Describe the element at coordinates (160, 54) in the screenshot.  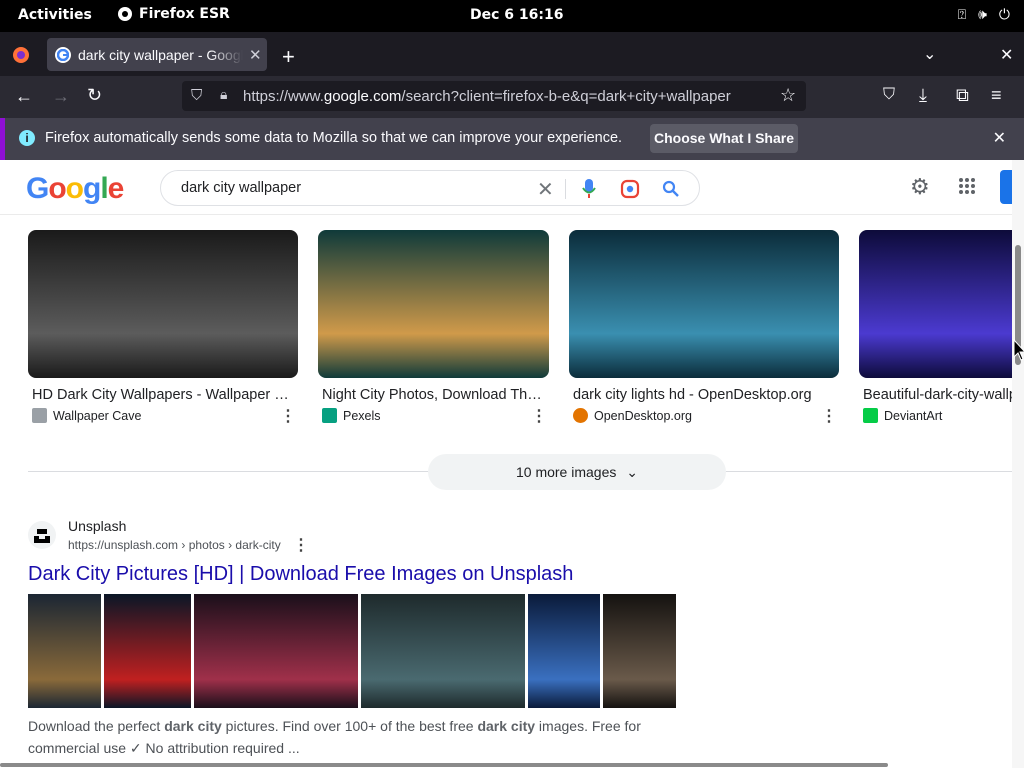
I see `tab-title: dark city wallpaper - Google Search` at that location.